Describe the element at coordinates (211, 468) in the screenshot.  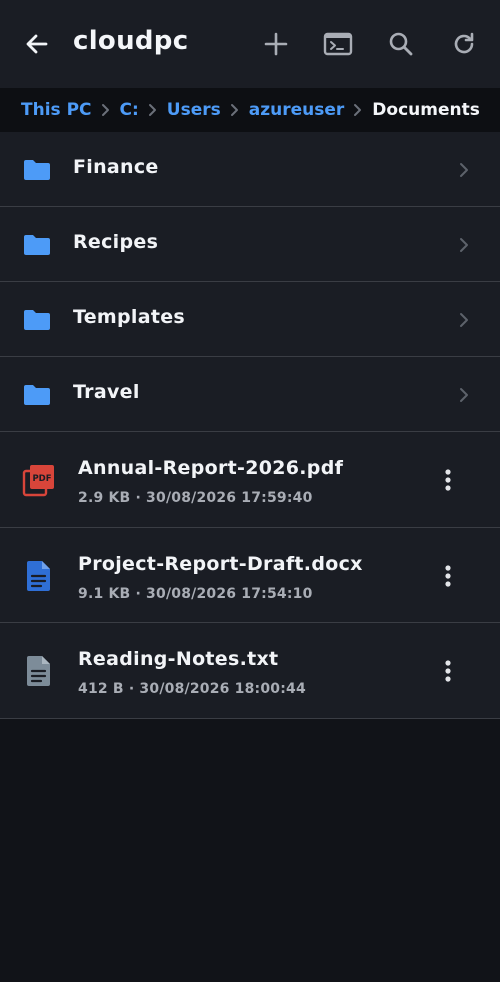
I see `file-name: Annual-Report-2026.pdf` at that location.